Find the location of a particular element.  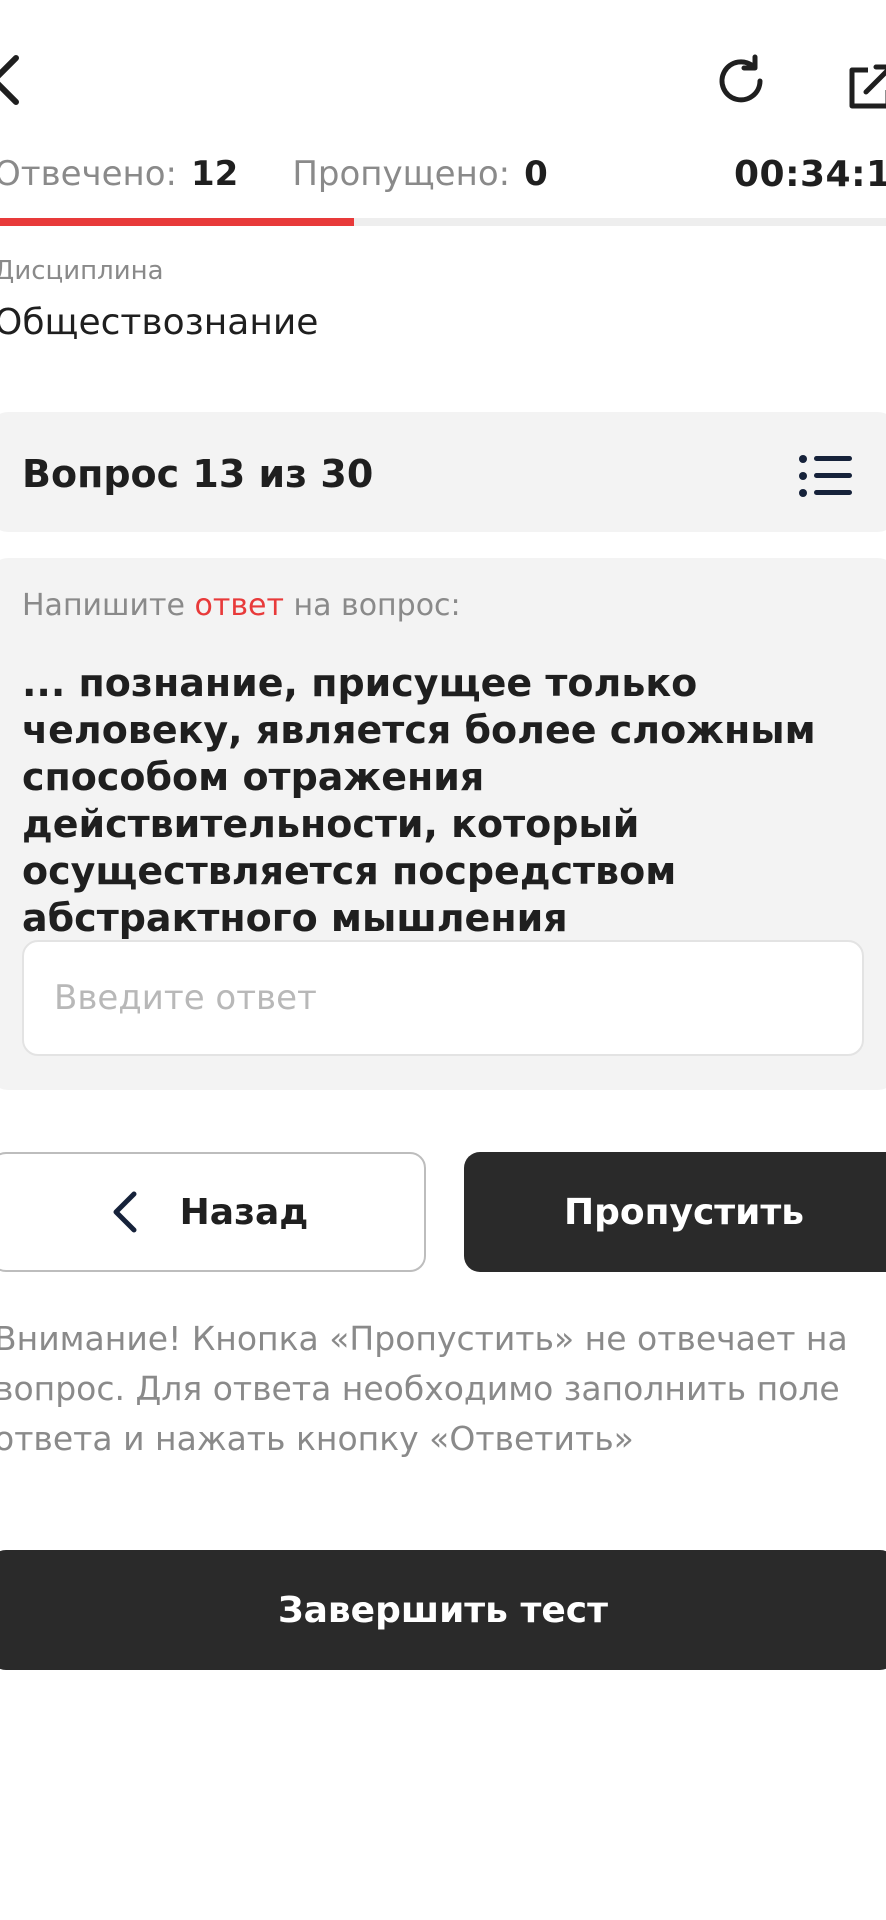

back-chevron-icon is located at coordinates (13, 80).